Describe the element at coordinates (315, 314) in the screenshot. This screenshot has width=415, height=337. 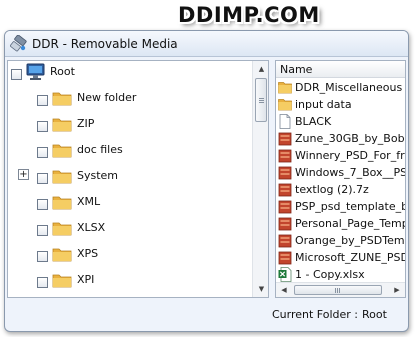
I see `current-folder-label: Current Folder :` at that location.